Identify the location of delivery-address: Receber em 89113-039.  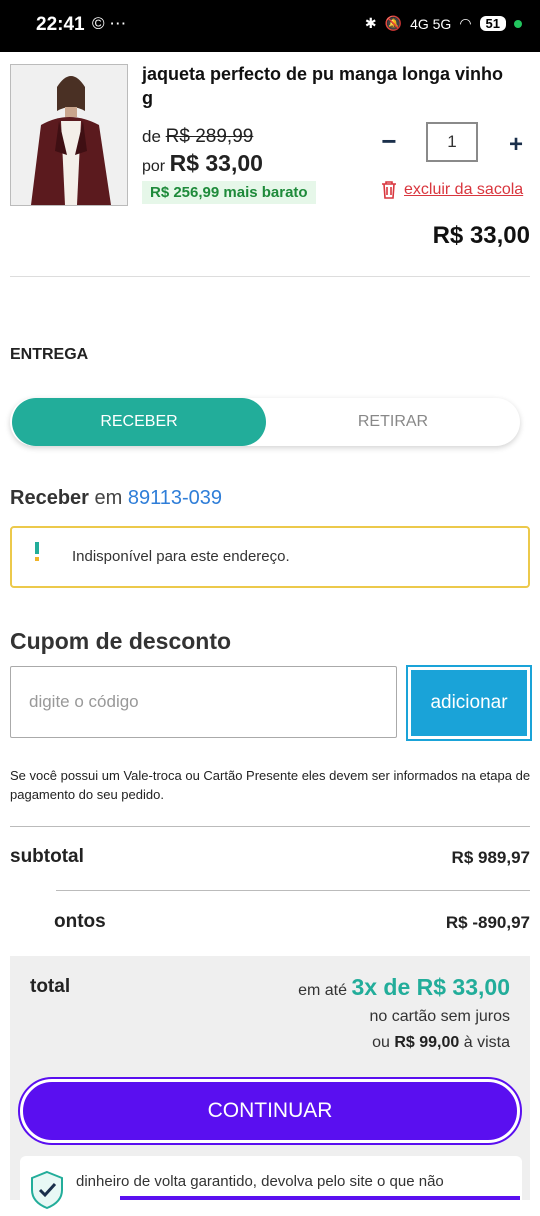
(116, 498).